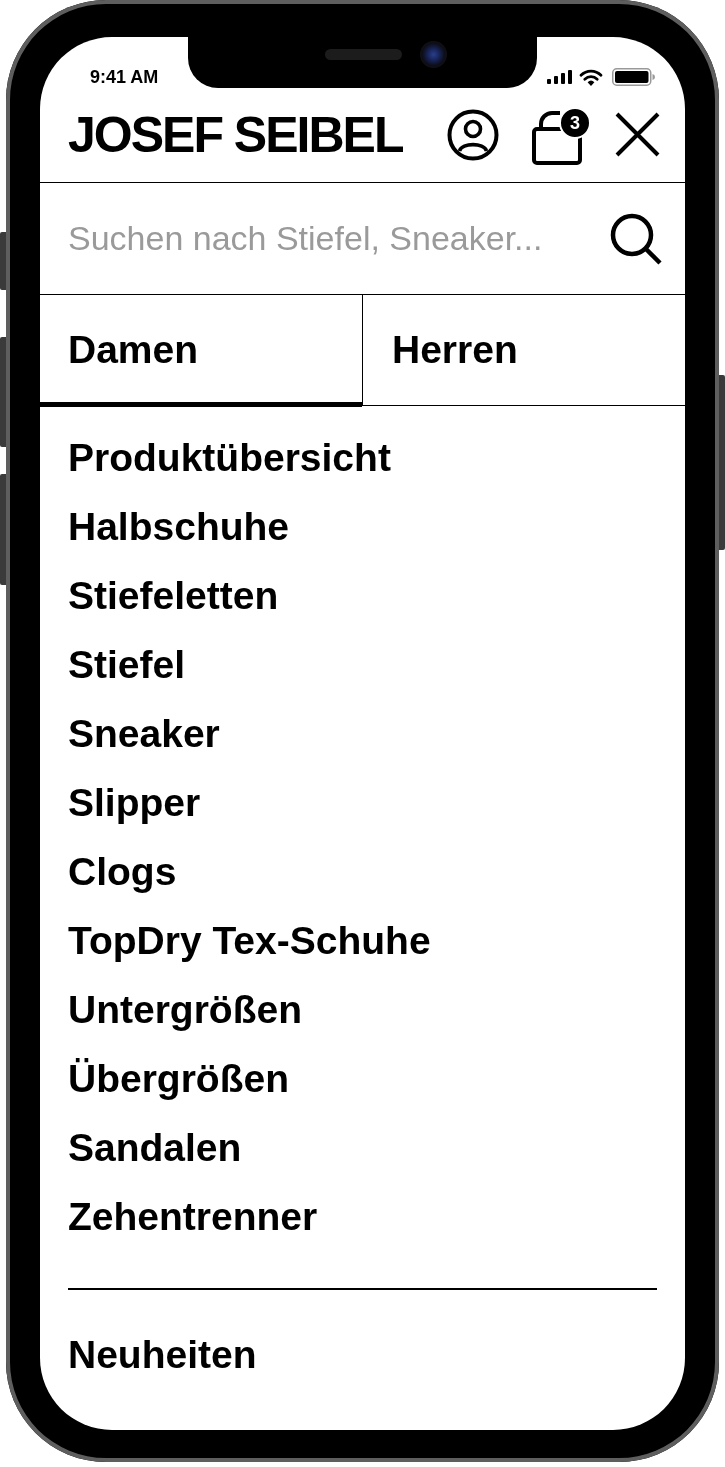  Describe the element at coordinates (124, 77) in the screenshot. I see `status-time: 9:41 AM` at that location.